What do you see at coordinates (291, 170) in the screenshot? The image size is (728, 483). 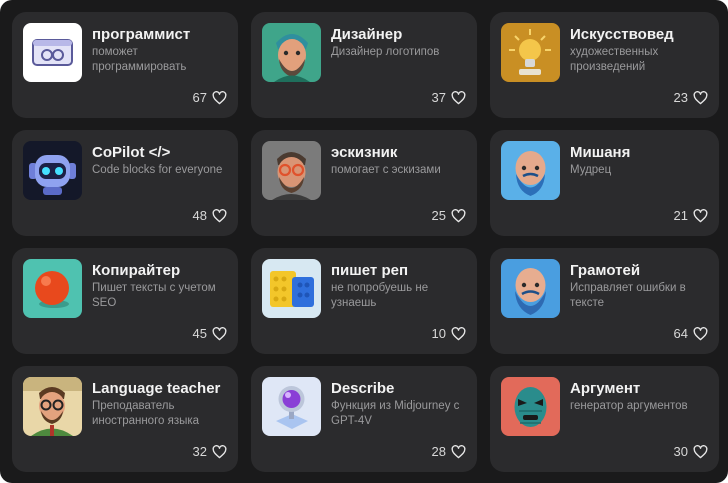 I see `sketcher-avatar` at bounding box center [291, 170].